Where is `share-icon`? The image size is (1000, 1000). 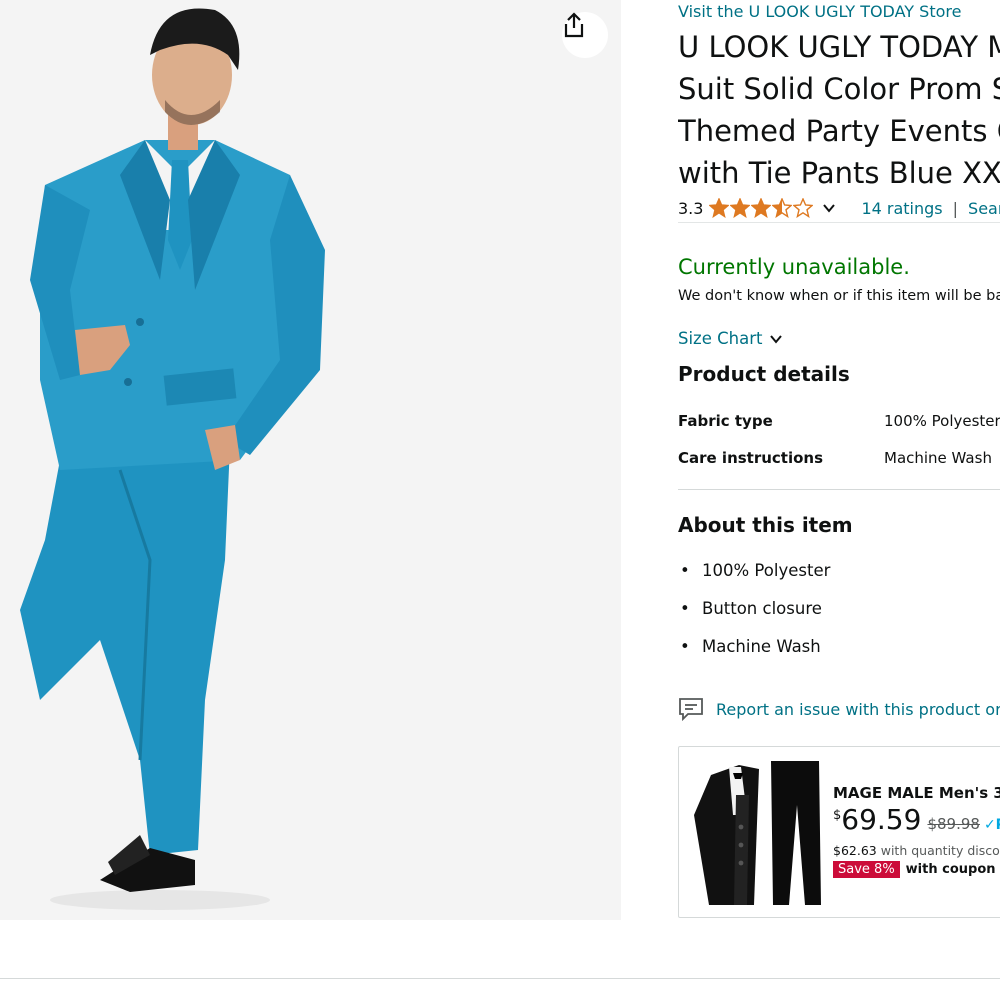 share-icon is located at coordinates (574, 25).